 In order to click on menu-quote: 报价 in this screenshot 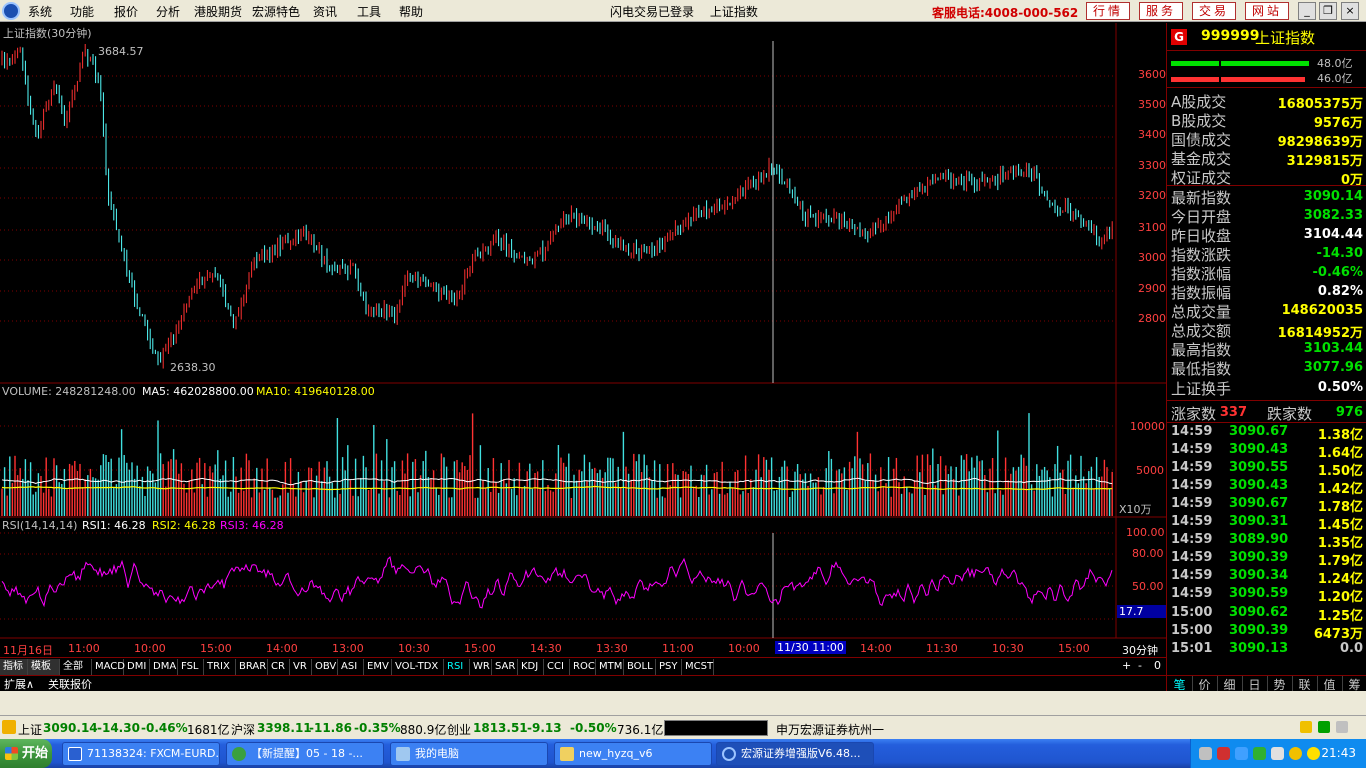, I will do `click(126, 11)`.